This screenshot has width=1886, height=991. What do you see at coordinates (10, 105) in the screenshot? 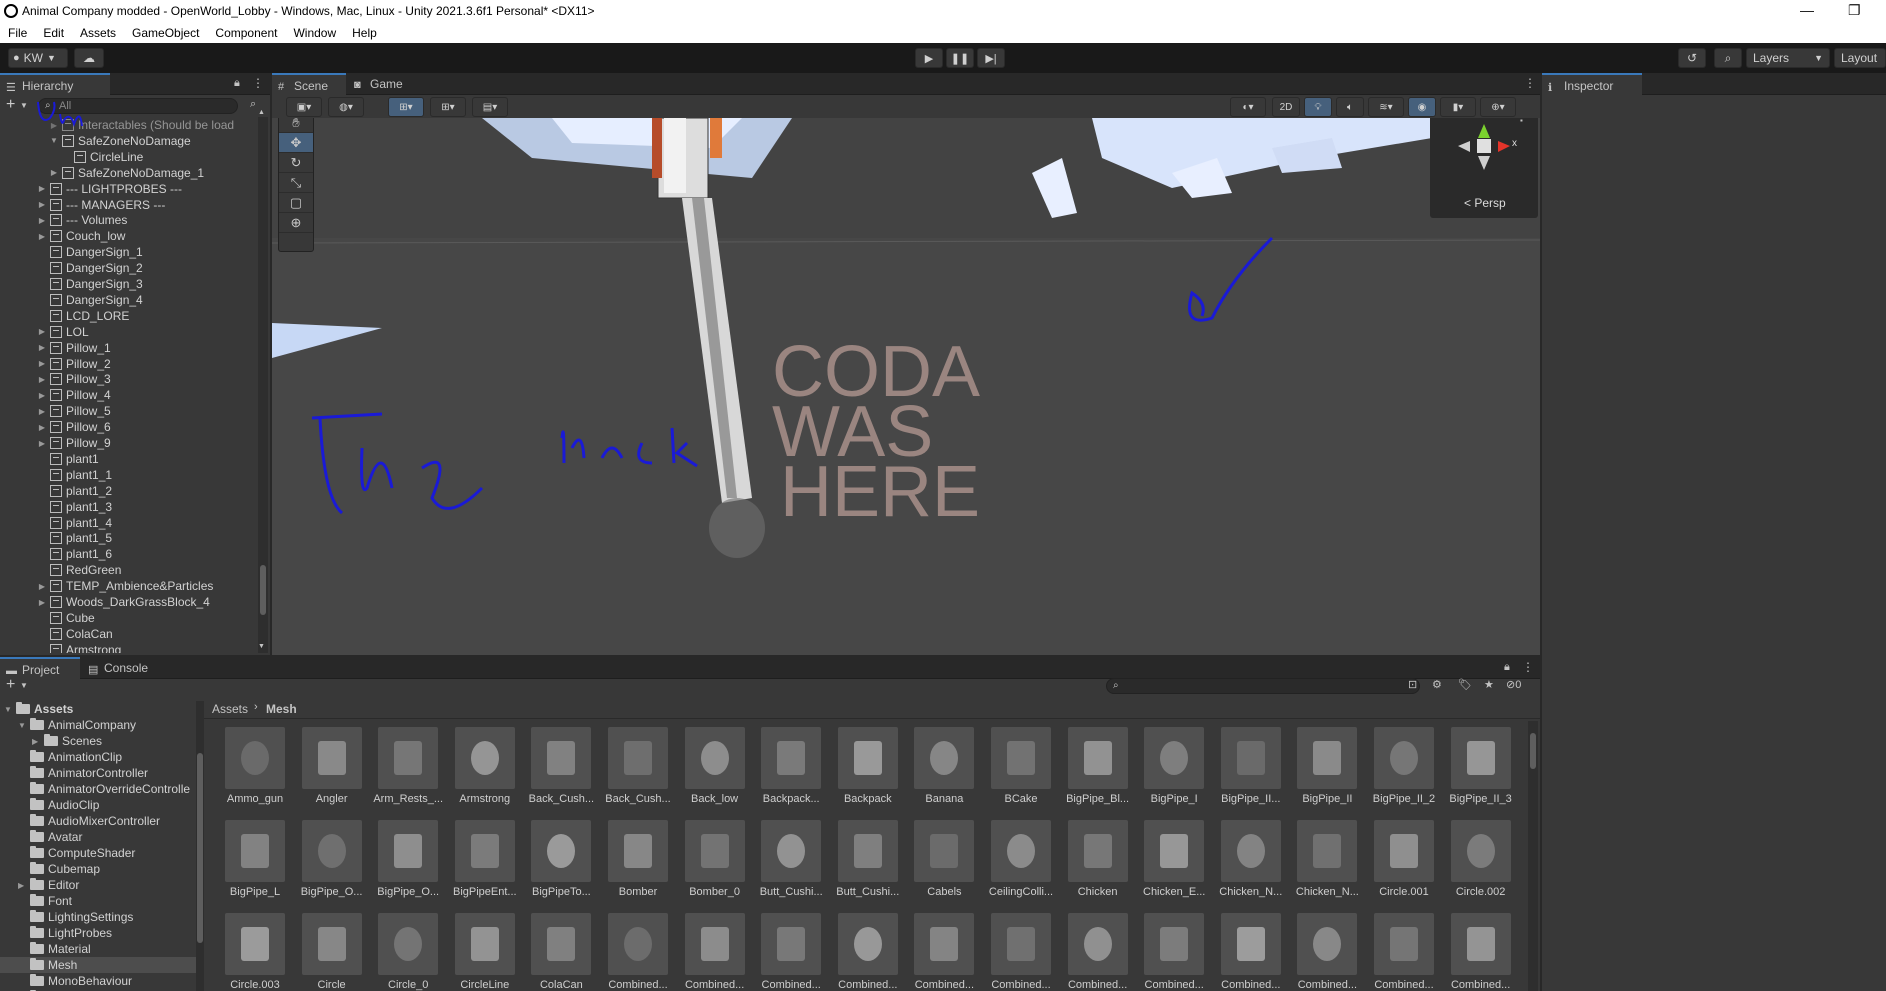
I see `add-icon: +` at bounding box center [10, 105].